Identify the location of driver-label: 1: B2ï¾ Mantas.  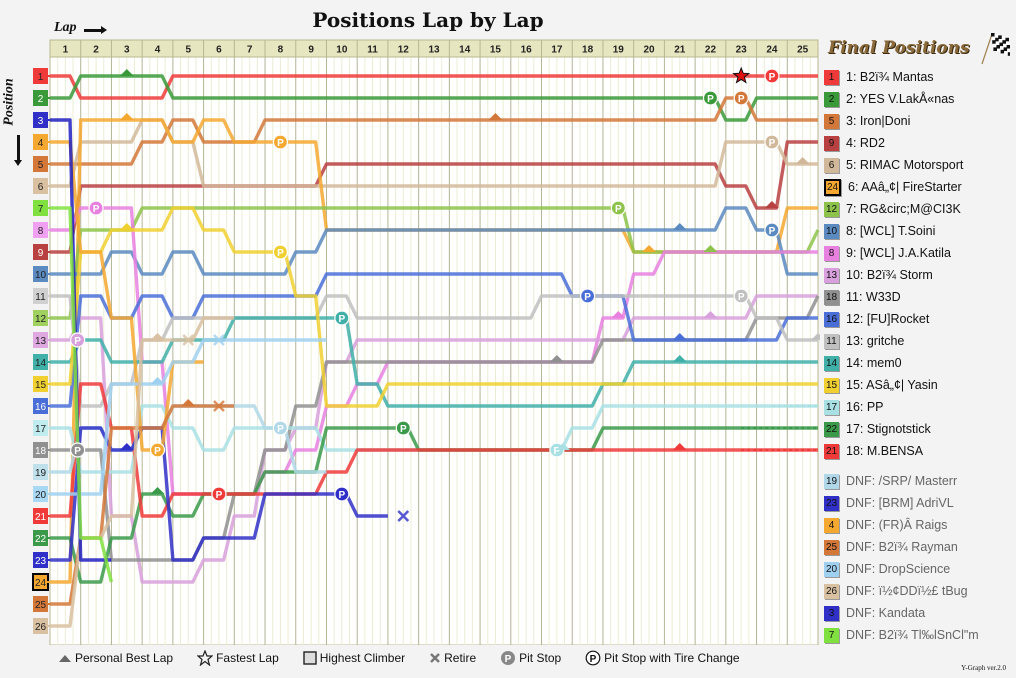
(890, 77).